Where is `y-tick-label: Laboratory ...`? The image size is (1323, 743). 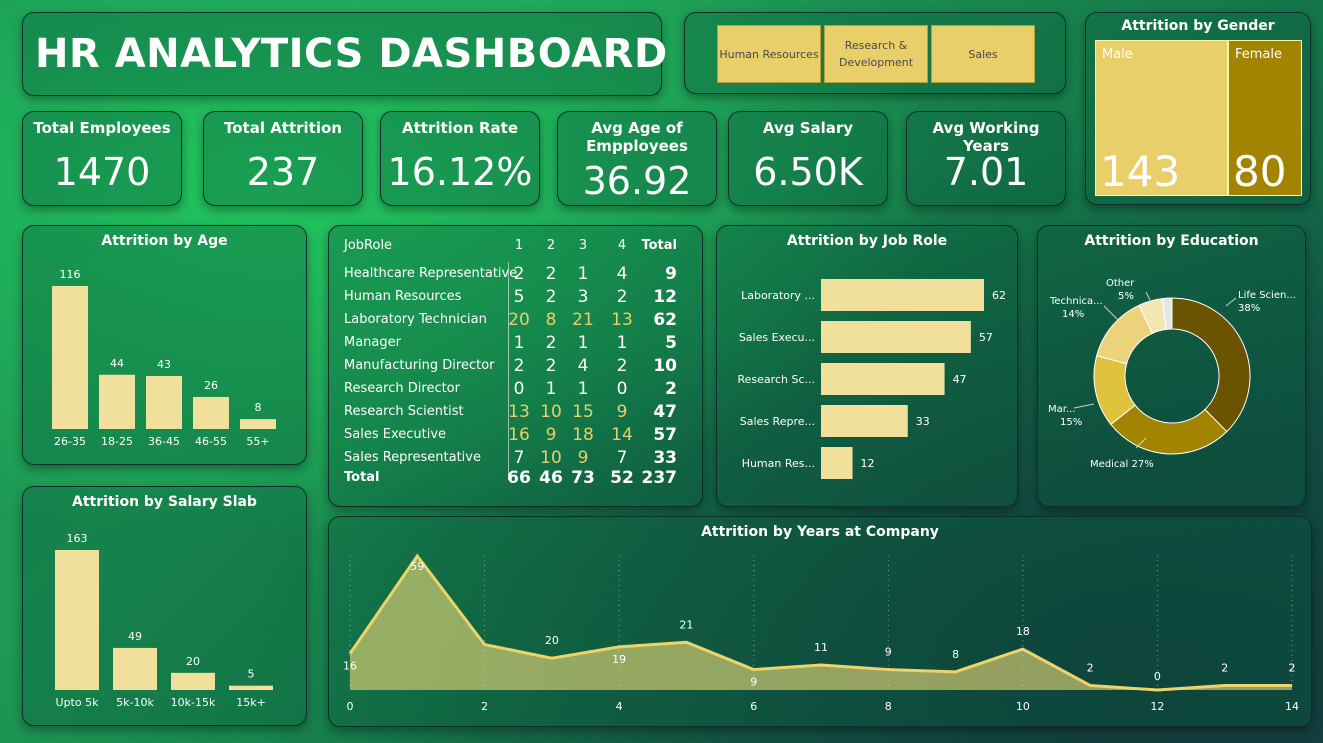
y-tick-label: Laboratory ... is located at coordinates (778, 295).